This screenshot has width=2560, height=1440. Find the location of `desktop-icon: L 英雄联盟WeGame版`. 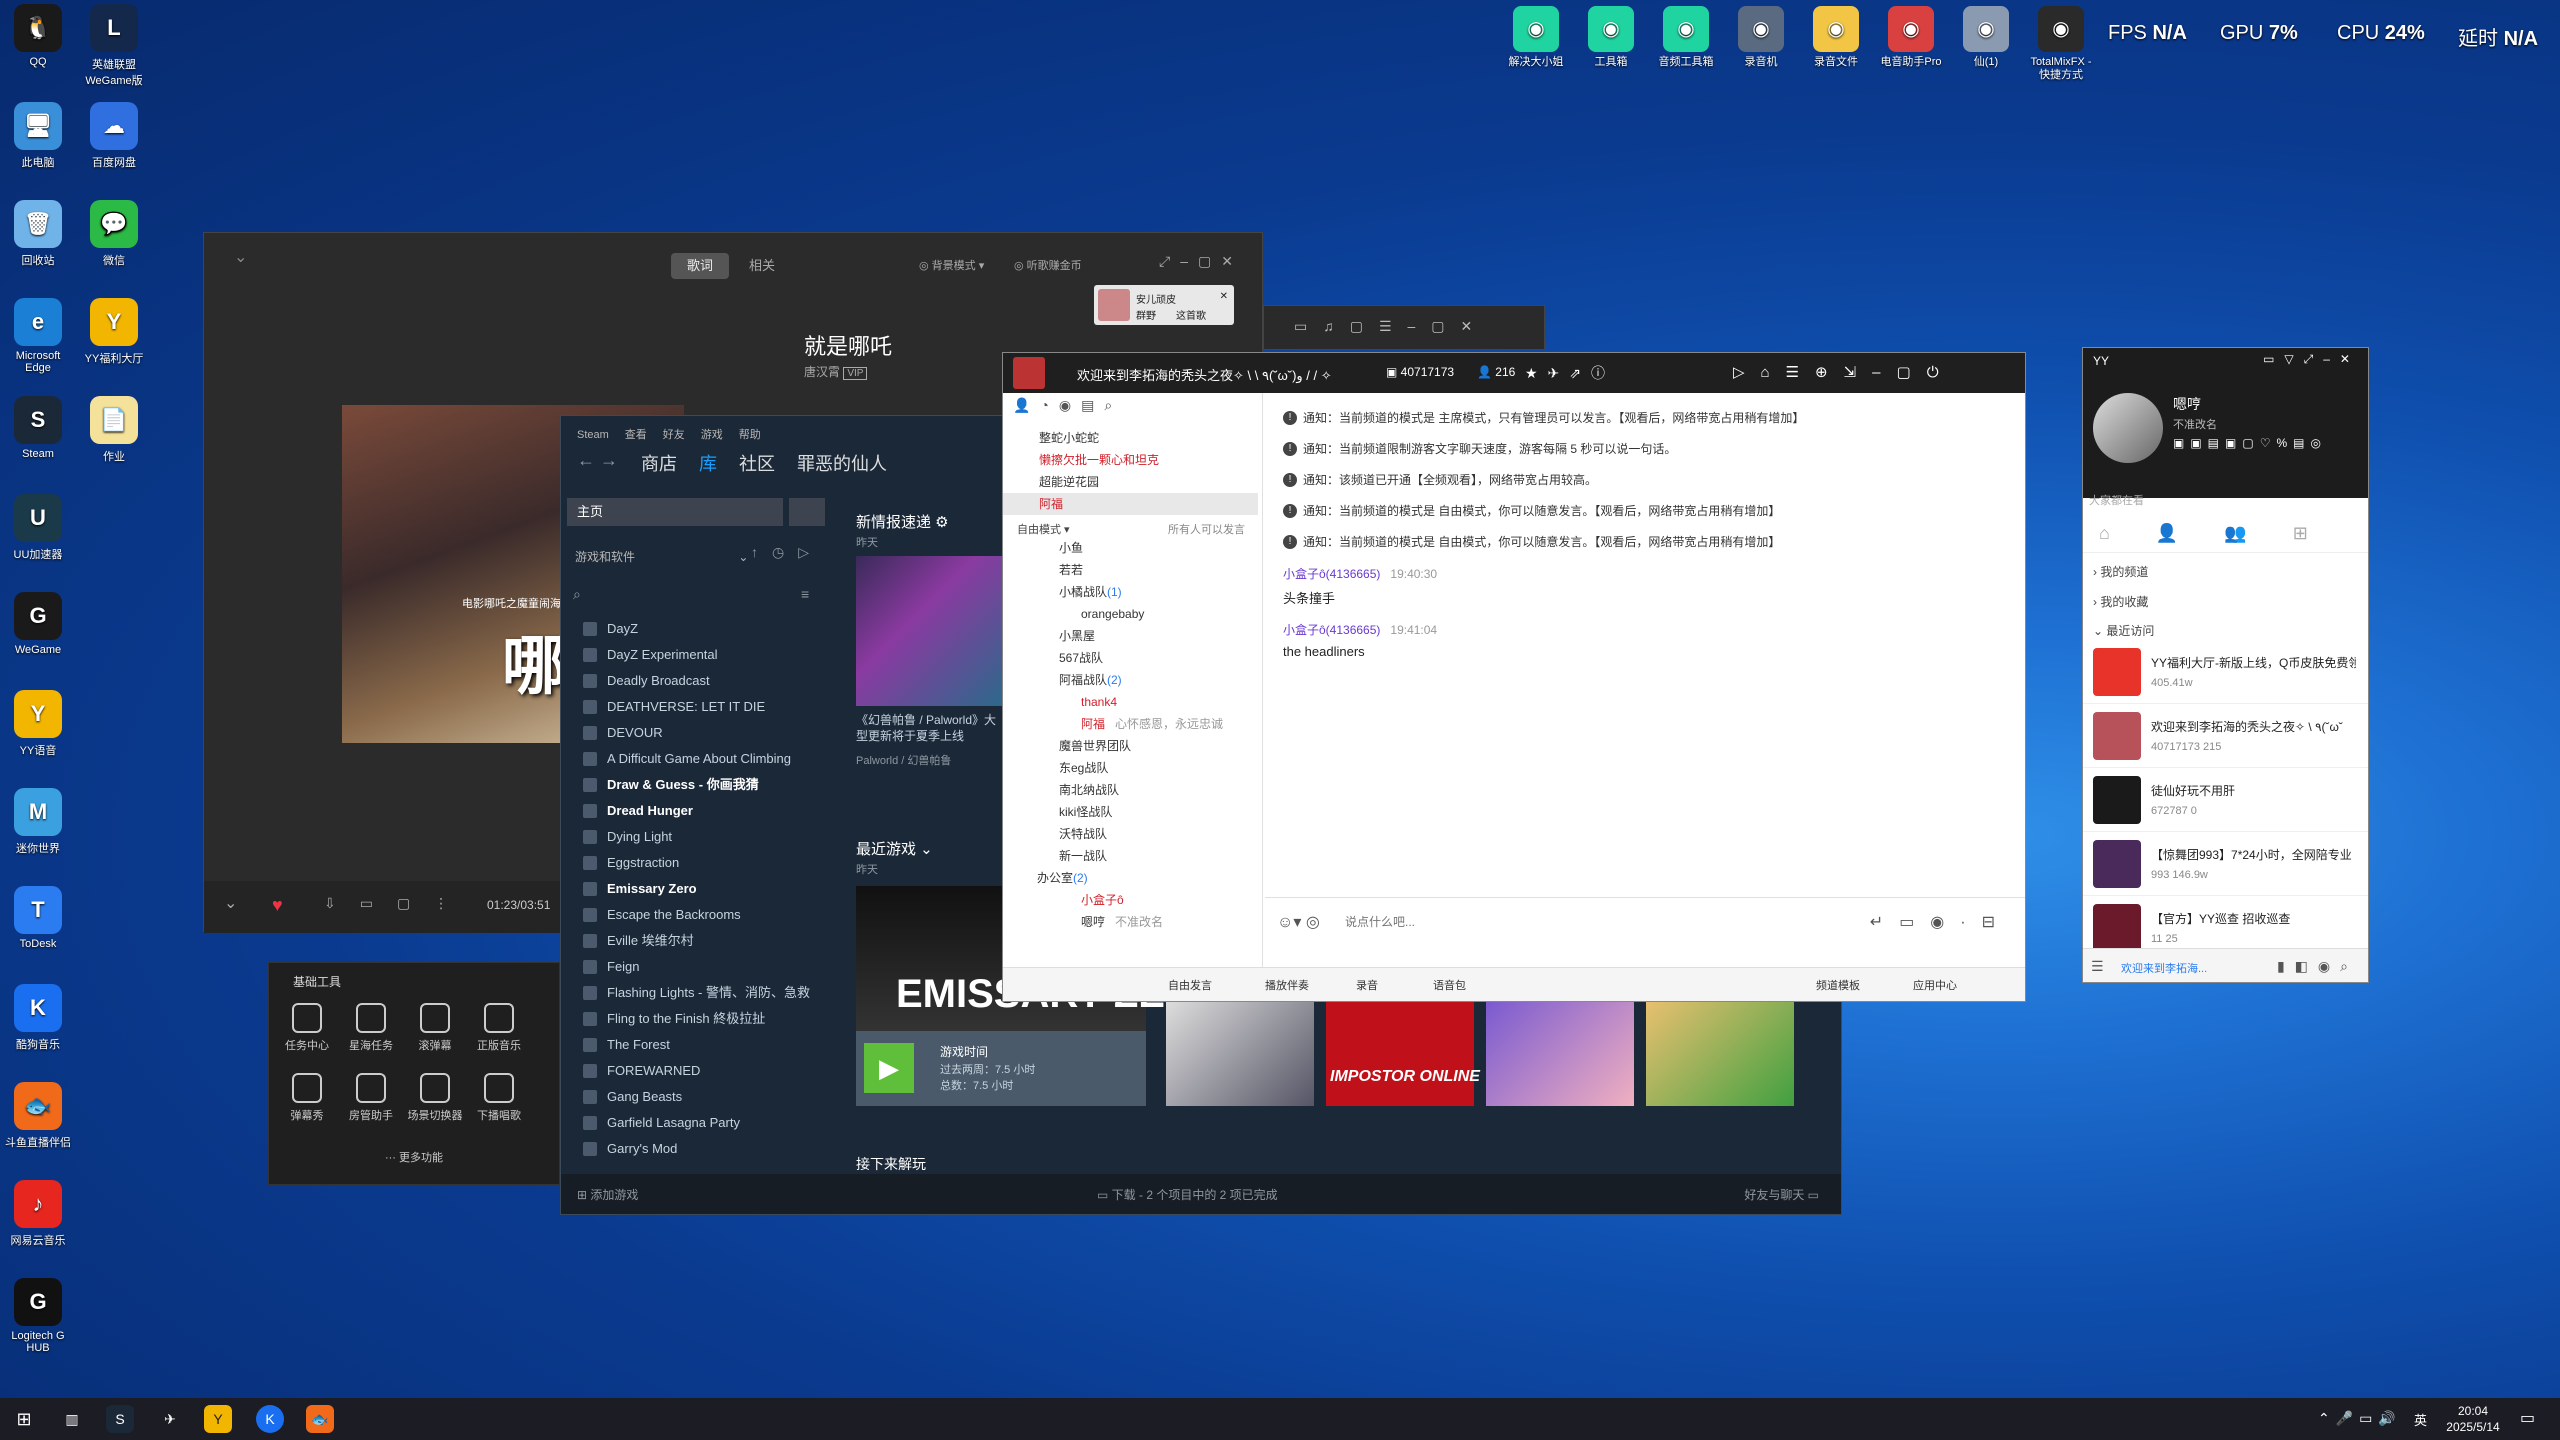

desktop-icon: L 英雄联盟WeGame版 is located at coordinates (114, 46).